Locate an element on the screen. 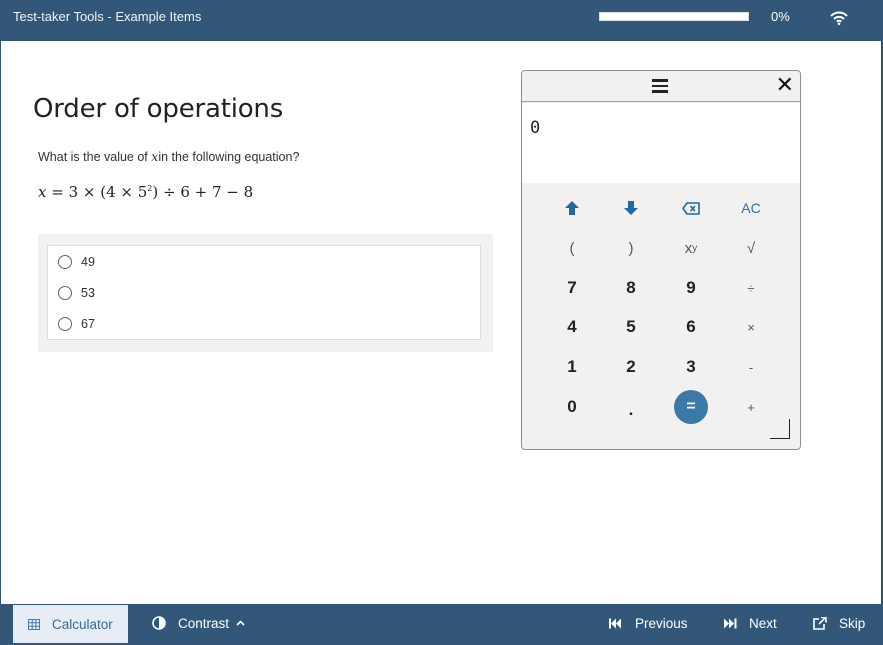  hamburger-menu-icon is located at coordinates (660, 86).